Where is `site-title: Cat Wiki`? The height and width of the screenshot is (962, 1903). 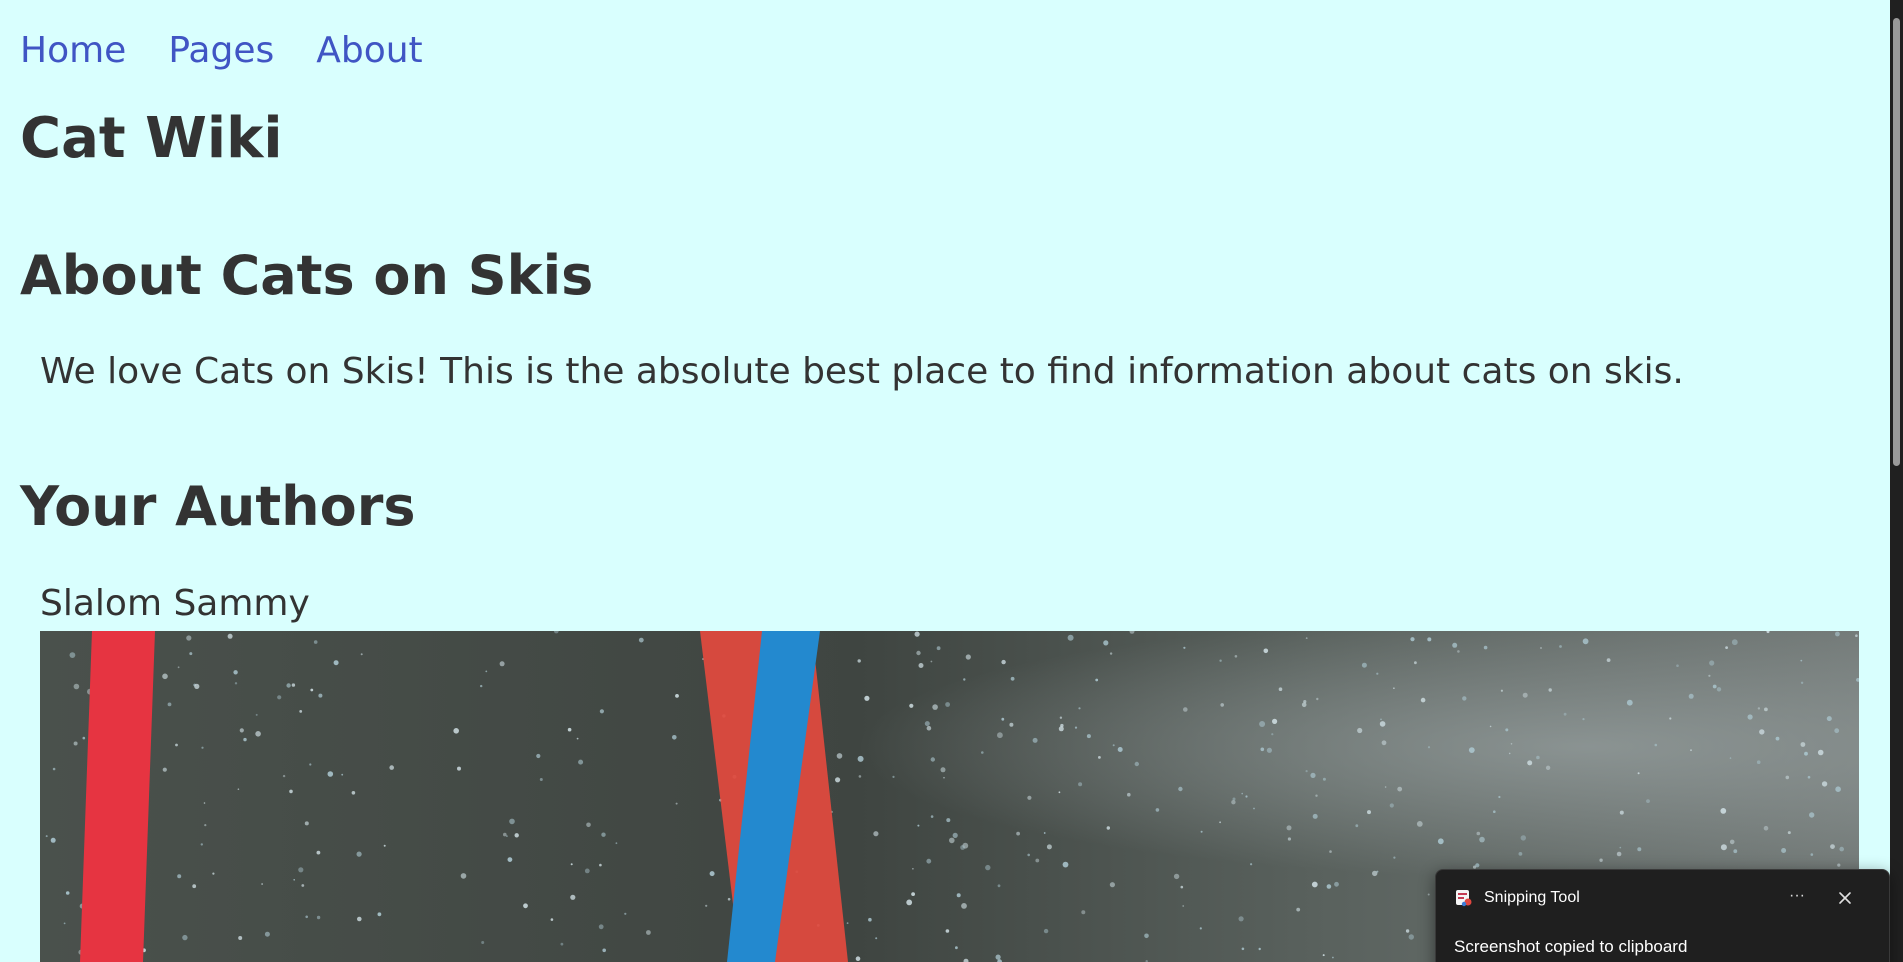 site-title: Cat Wiki is located at coordinates (151, 138).